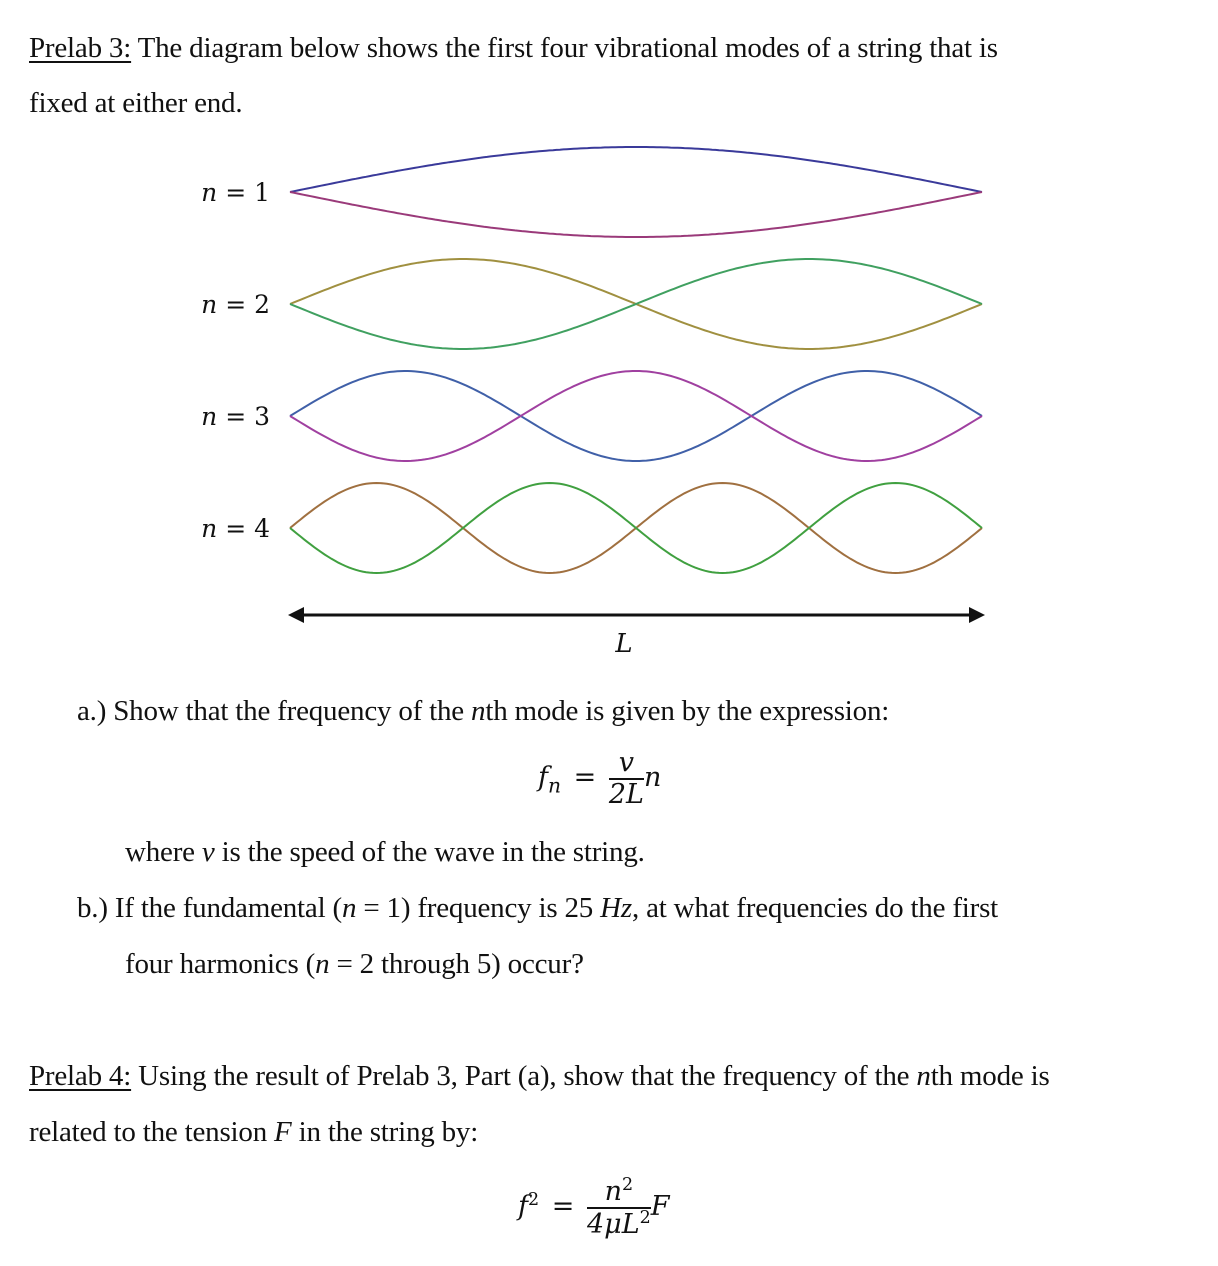 The width and height of the screenshot is (1218, 1266). I want to click on mode-label-2: n = 2, so click(235, 304).